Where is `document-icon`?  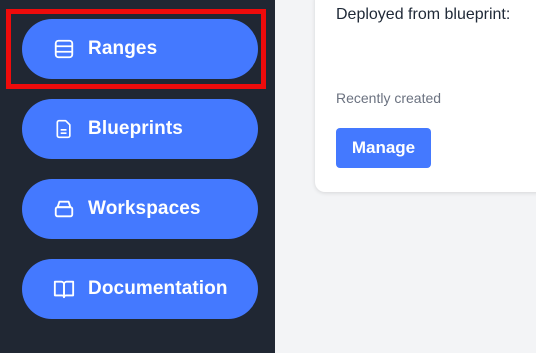 document-icon is located at coordinates (64, 129).